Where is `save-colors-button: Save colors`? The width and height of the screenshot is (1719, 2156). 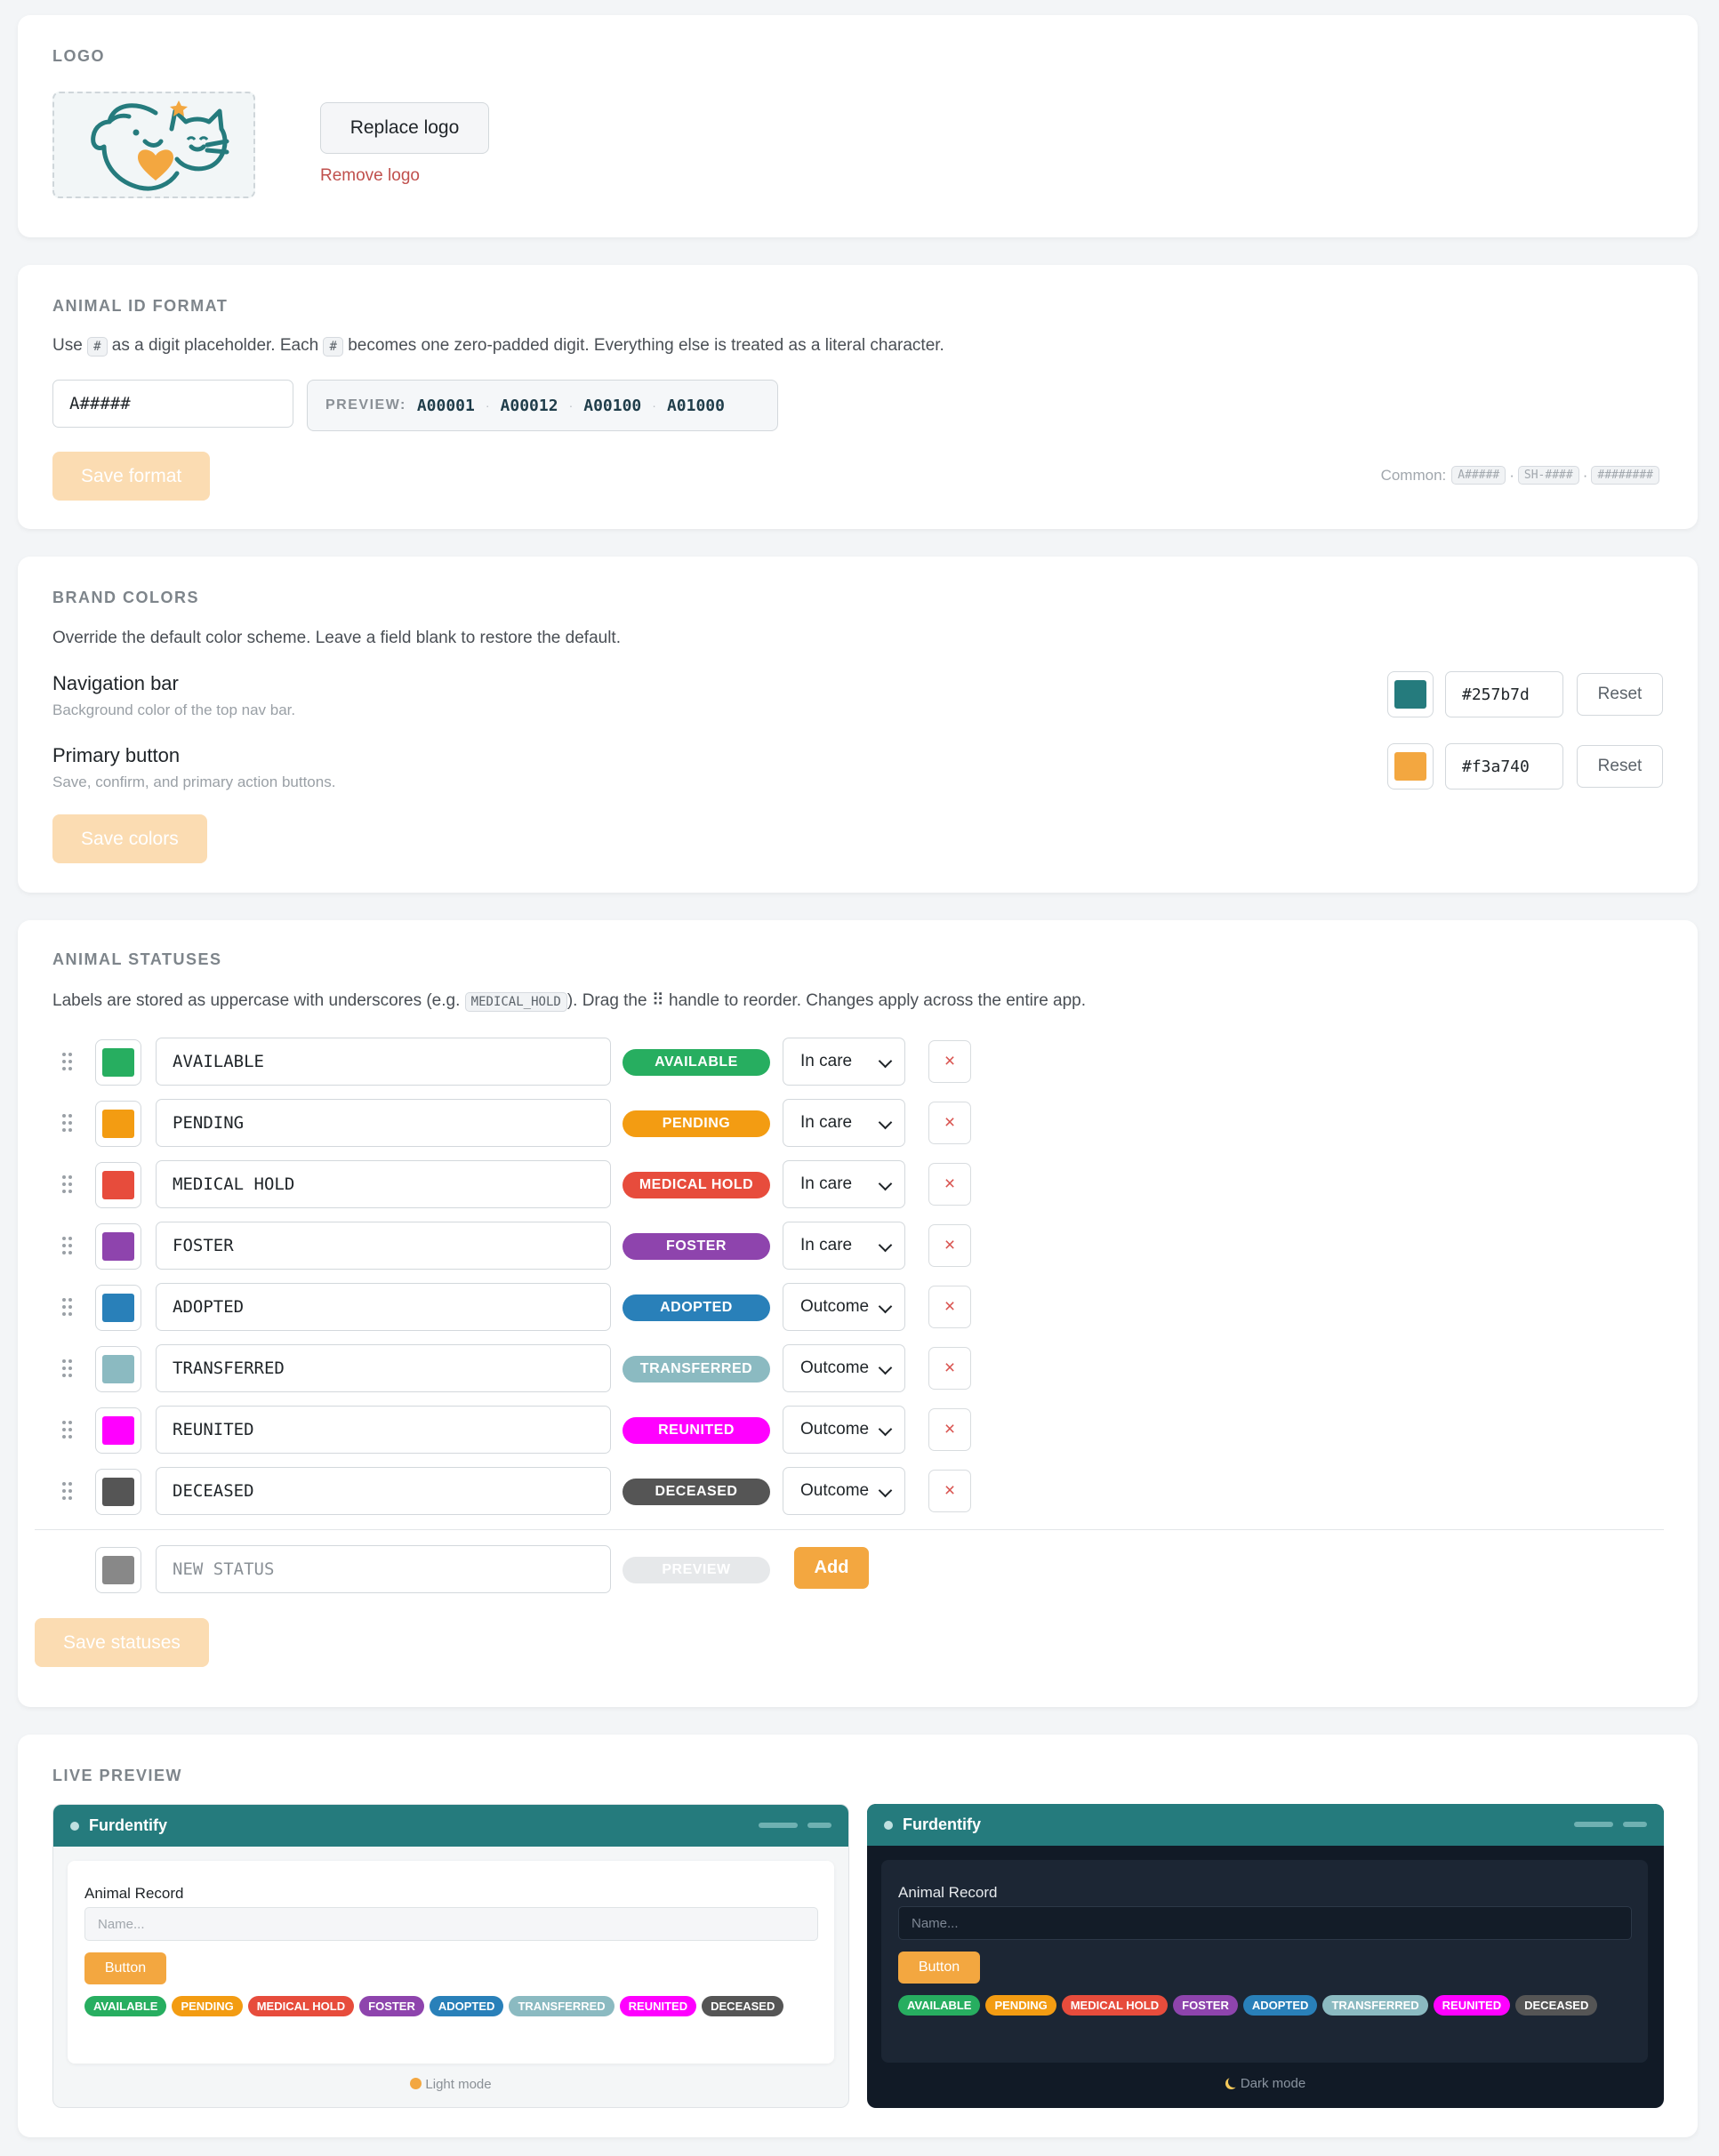
save-colors-button: Save colors is located at coordinates (129, 839).